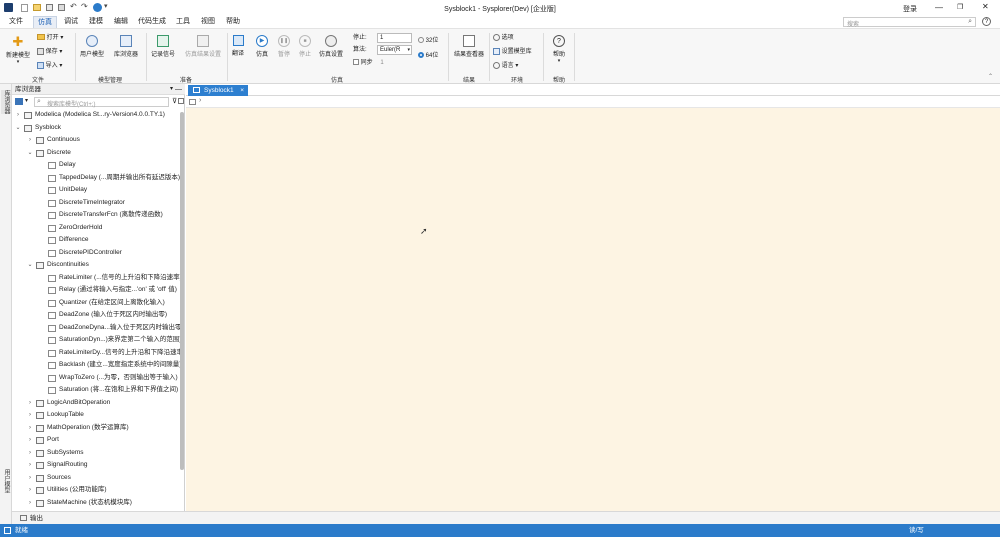 The image size is (1000, 537). I want to click on tree-item: › MathOperation (数学运算库), so click(96, 428).